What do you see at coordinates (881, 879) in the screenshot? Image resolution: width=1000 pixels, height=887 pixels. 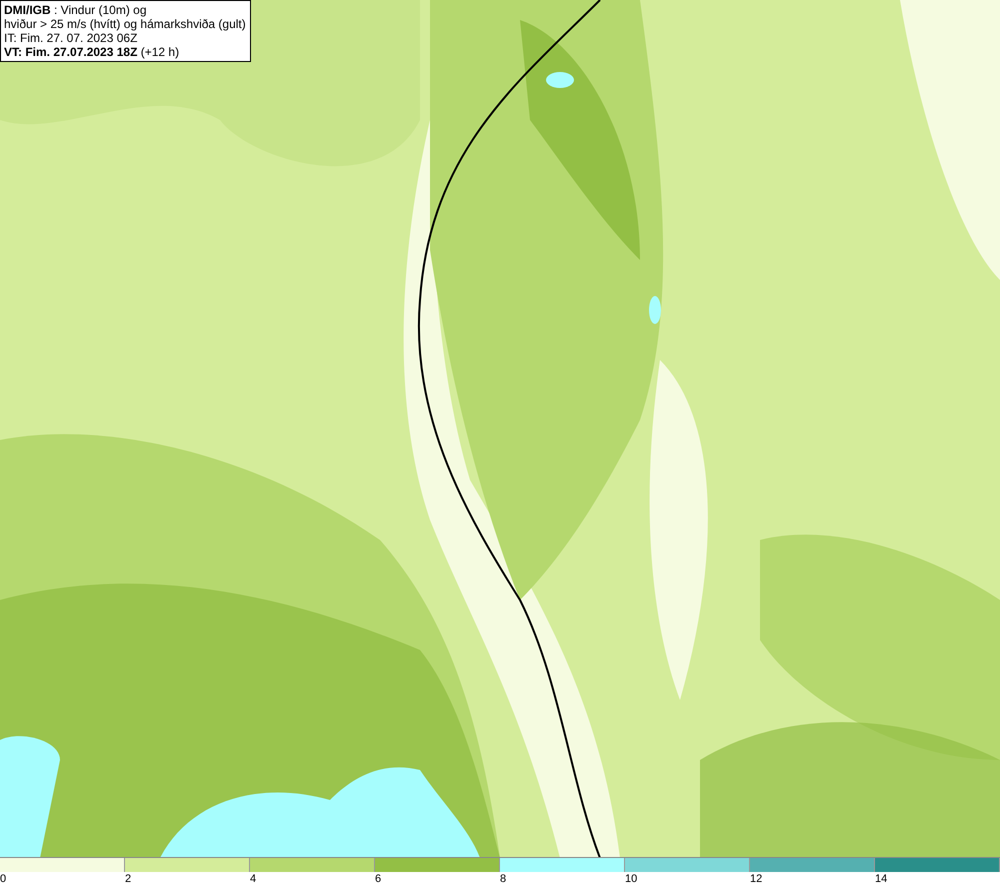 I see `scale-label: 14` at bounding box center [881, 879].